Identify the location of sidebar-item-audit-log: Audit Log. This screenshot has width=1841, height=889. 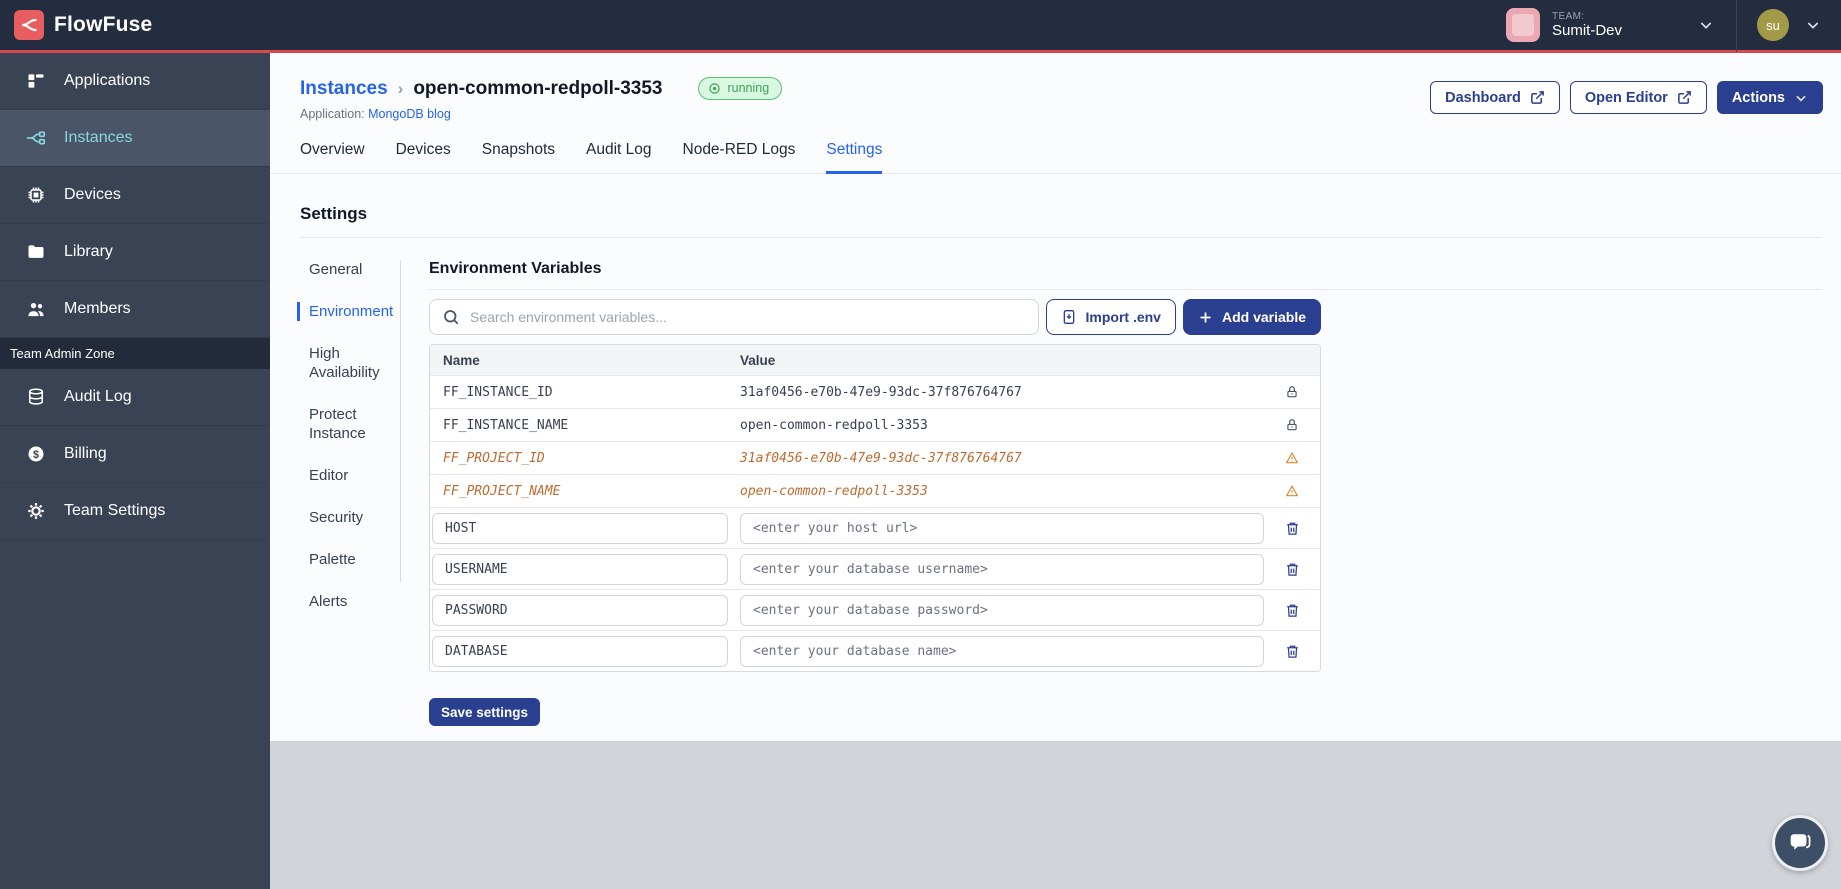
(135, 397).